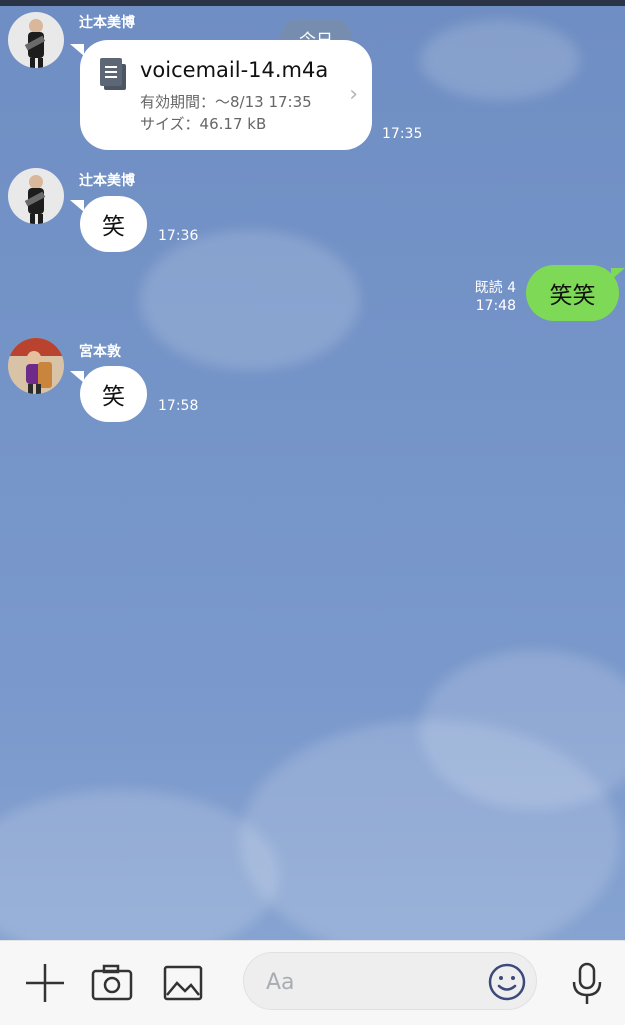  What do you see at coordinates (112, 982) in the screenshot?
I see `camera-icon` at bounding box center [112, 982].